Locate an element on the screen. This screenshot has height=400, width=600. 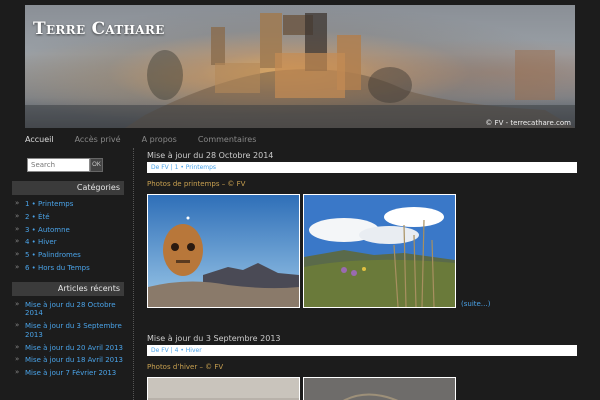
nav-item-acces-prive: Accès privé is located at coordinates (103, 140).